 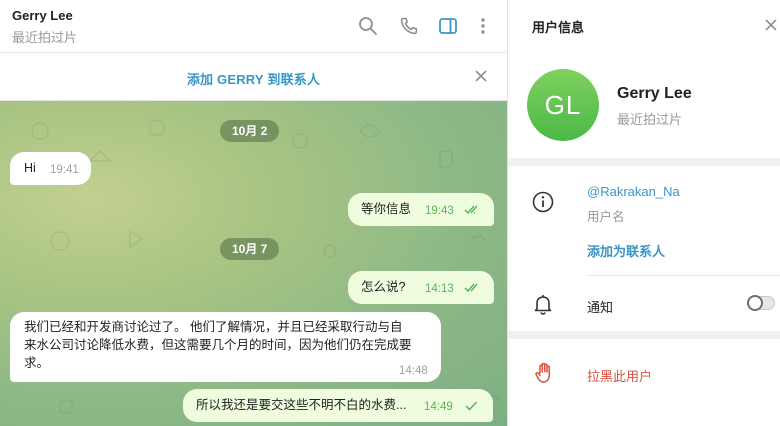 I want to click on date-separator: 10月 7, so click(x=250, y=249).